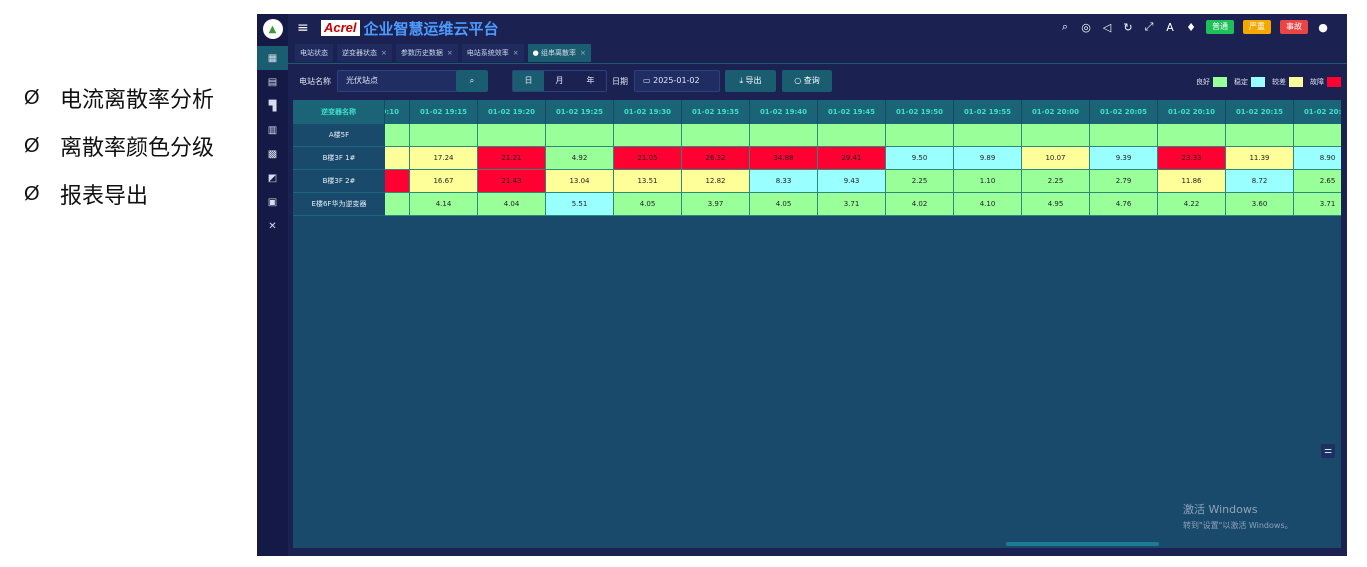  Describe the element at coordinates (397, 112) in the screenshot. I see `column-header-time: 01-02 19:10` at that location.